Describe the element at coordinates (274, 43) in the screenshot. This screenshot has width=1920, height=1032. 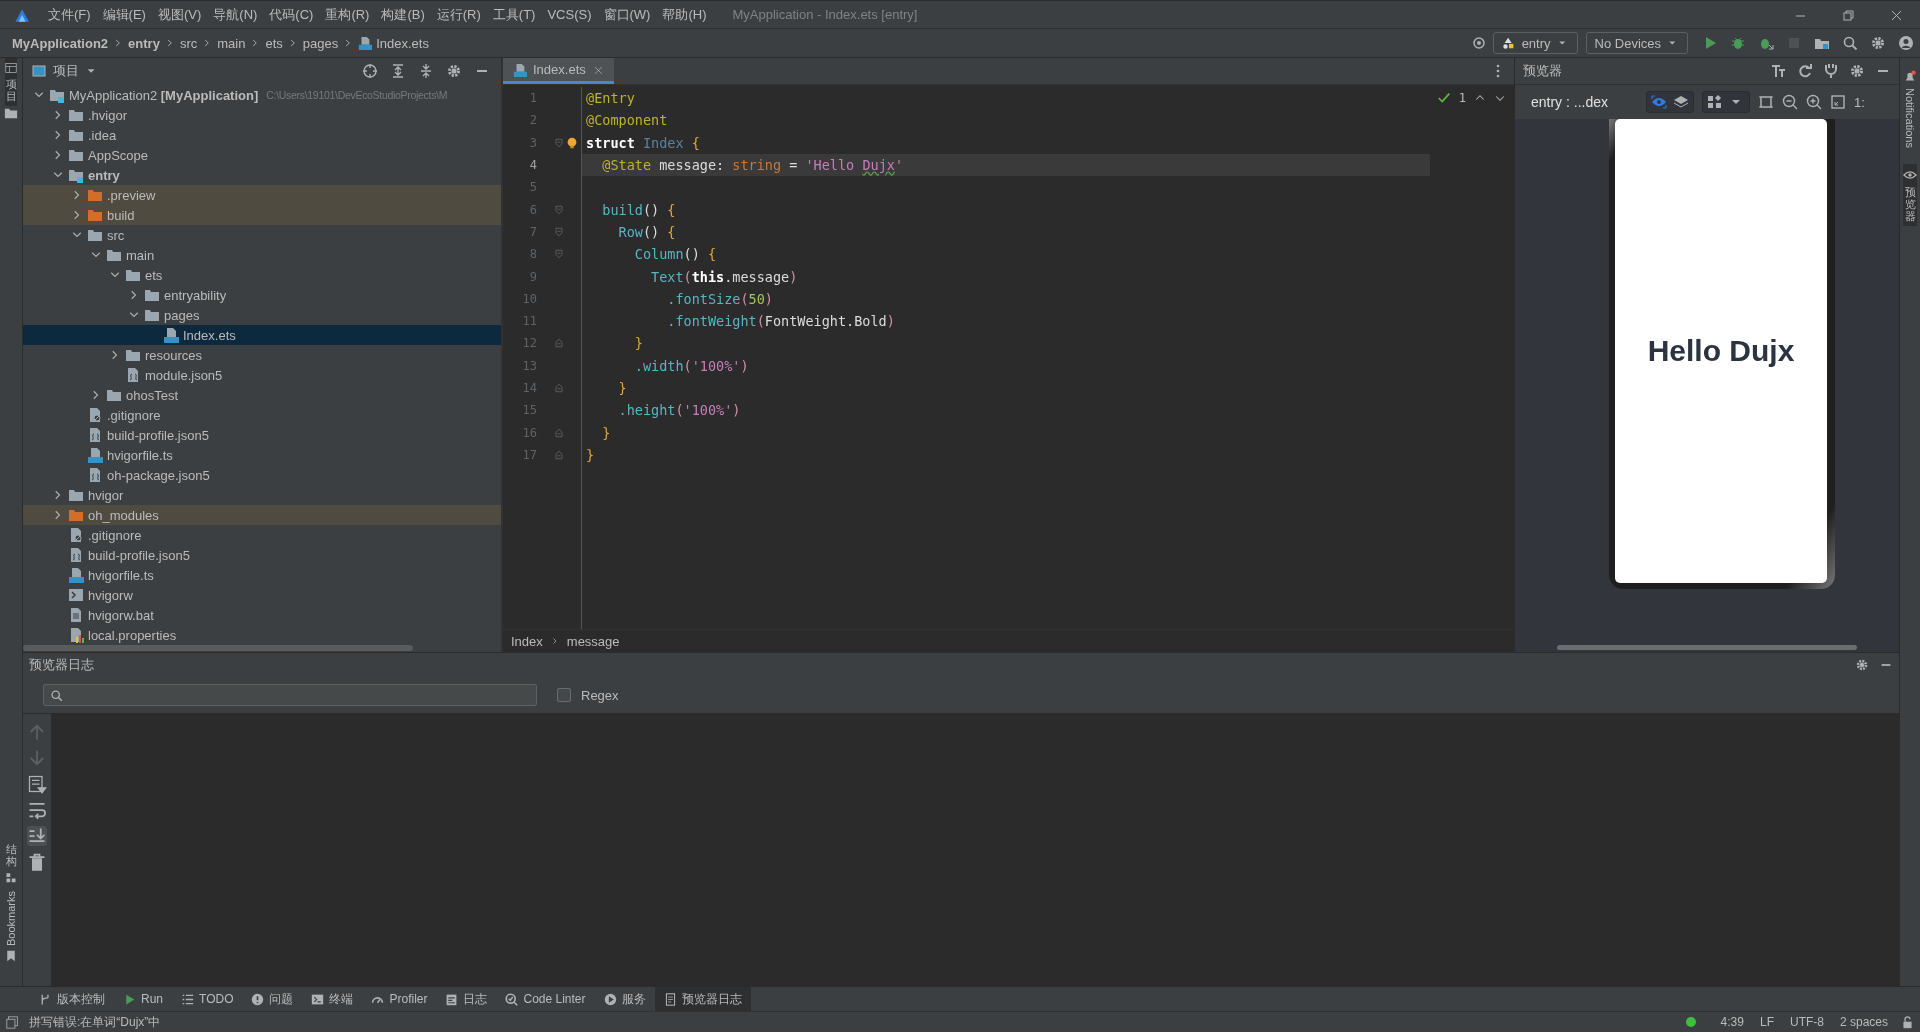
I see `breadcrumb-item: ets` at that location.